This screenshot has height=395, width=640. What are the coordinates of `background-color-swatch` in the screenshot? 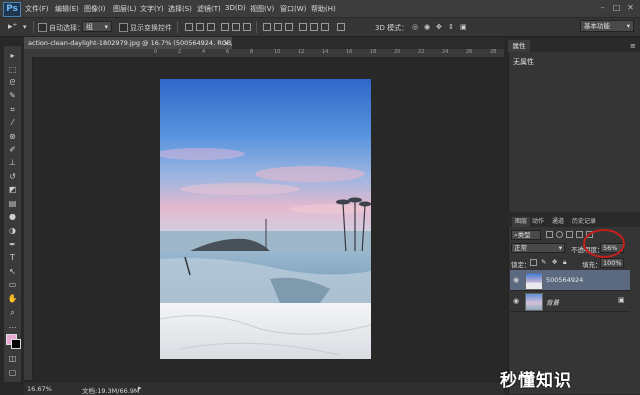 It's located at (16, 344).